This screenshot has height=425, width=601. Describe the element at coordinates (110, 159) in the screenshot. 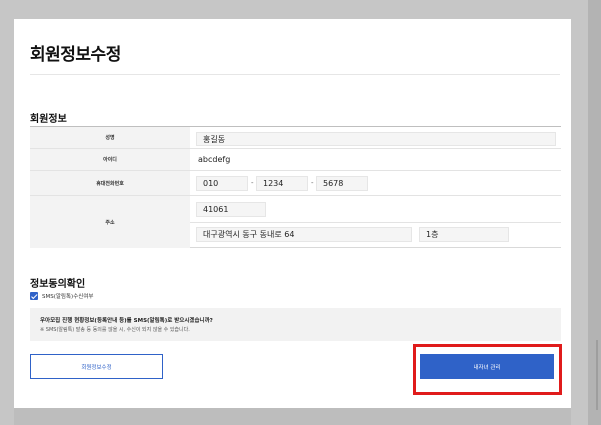

I see `id-label: 아이디` at that location.